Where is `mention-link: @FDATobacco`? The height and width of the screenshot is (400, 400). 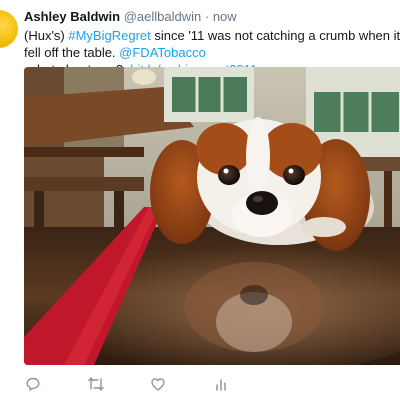 mention-link: @FDATobacco is located at coordinates (162, 52).